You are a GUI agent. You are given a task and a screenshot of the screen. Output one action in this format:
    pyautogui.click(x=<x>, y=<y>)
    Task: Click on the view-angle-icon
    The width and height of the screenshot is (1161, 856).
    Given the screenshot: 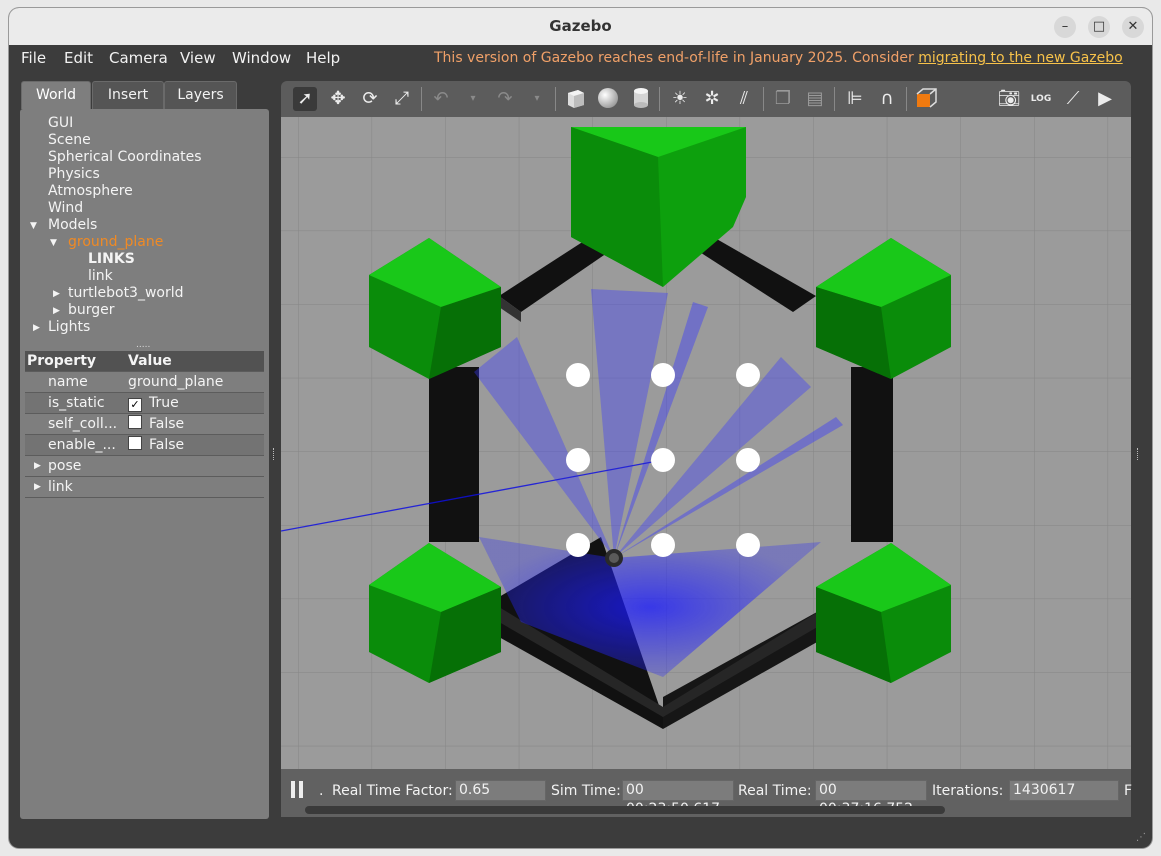 What is the action you would take?
    pyautogui.click(x=927, y=99)
    